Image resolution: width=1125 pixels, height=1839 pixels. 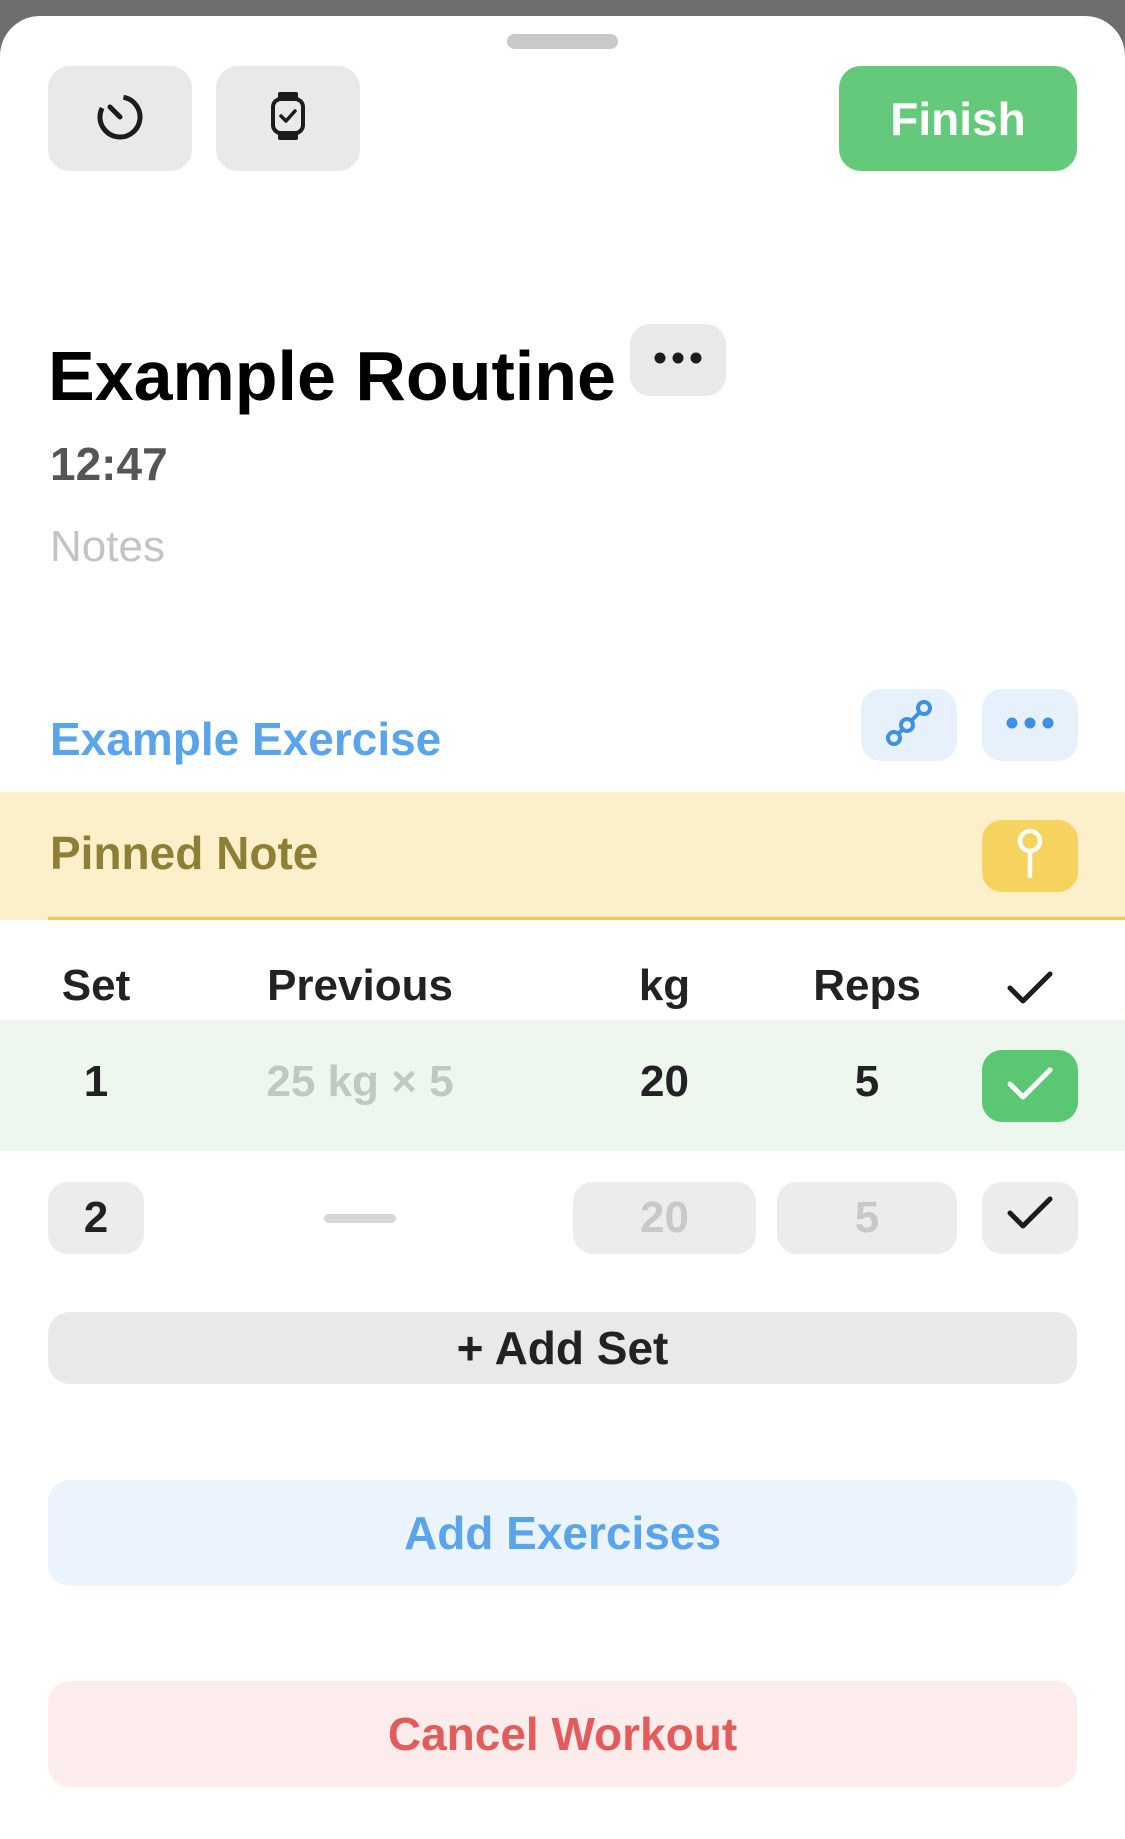 I want to click on pinned-note: Pinned Note, so click(x=562, y=856).